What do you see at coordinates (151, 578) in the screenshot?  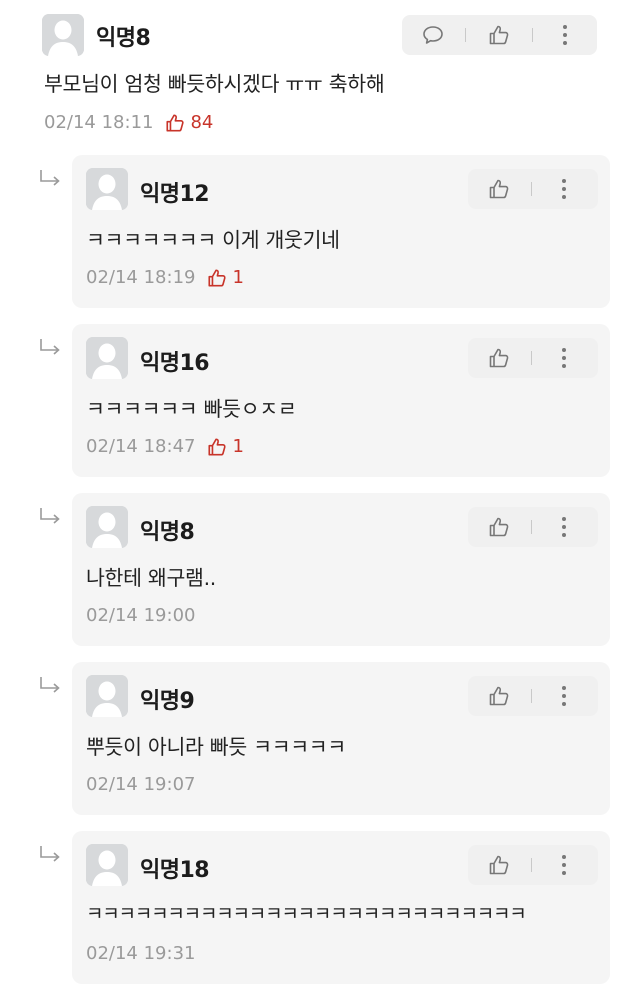 I see `reply-text: 나한테 왜구램..` at bounding box center [151, 578].